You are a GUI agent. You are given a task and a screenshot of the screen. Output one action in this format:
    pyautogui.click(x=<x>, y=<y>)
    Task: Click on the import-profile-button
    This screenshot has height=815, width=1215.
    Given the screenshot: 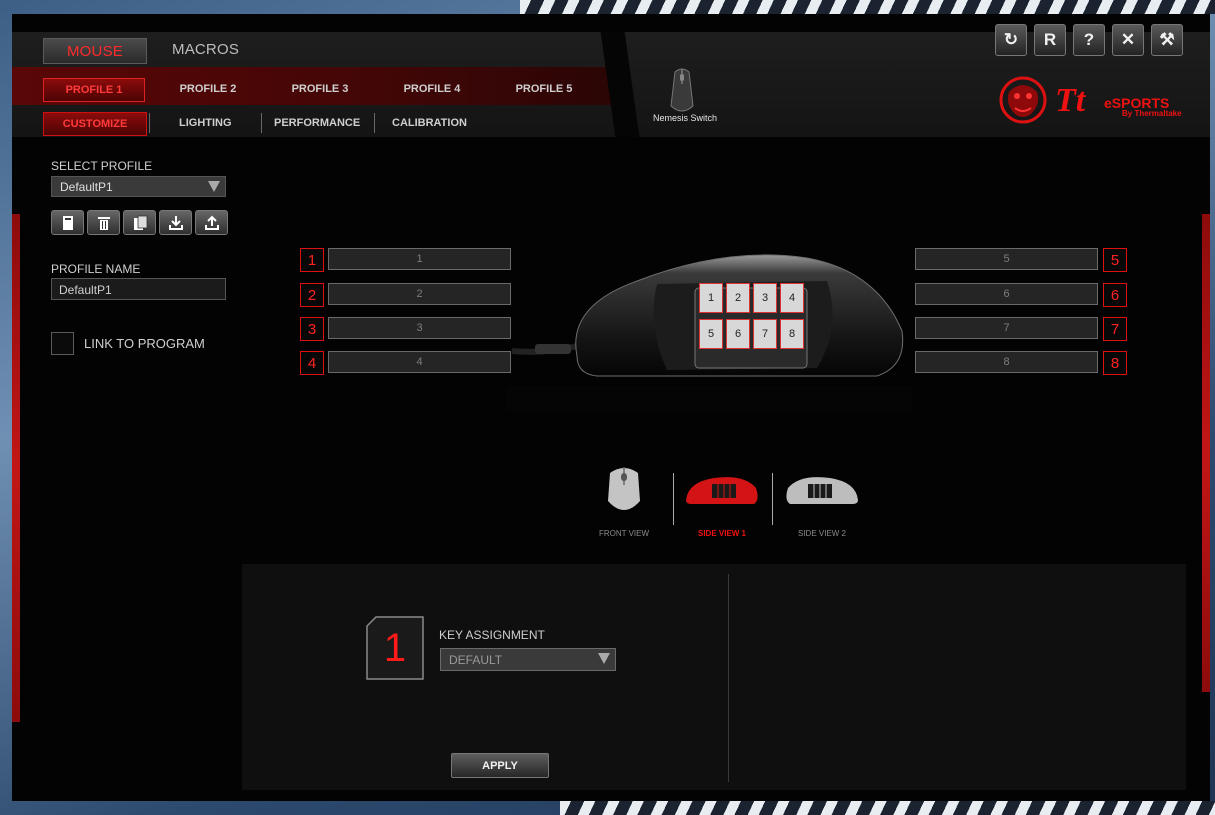 What is the action you would take?
    pyautogui.click(x=175, y=222)
    